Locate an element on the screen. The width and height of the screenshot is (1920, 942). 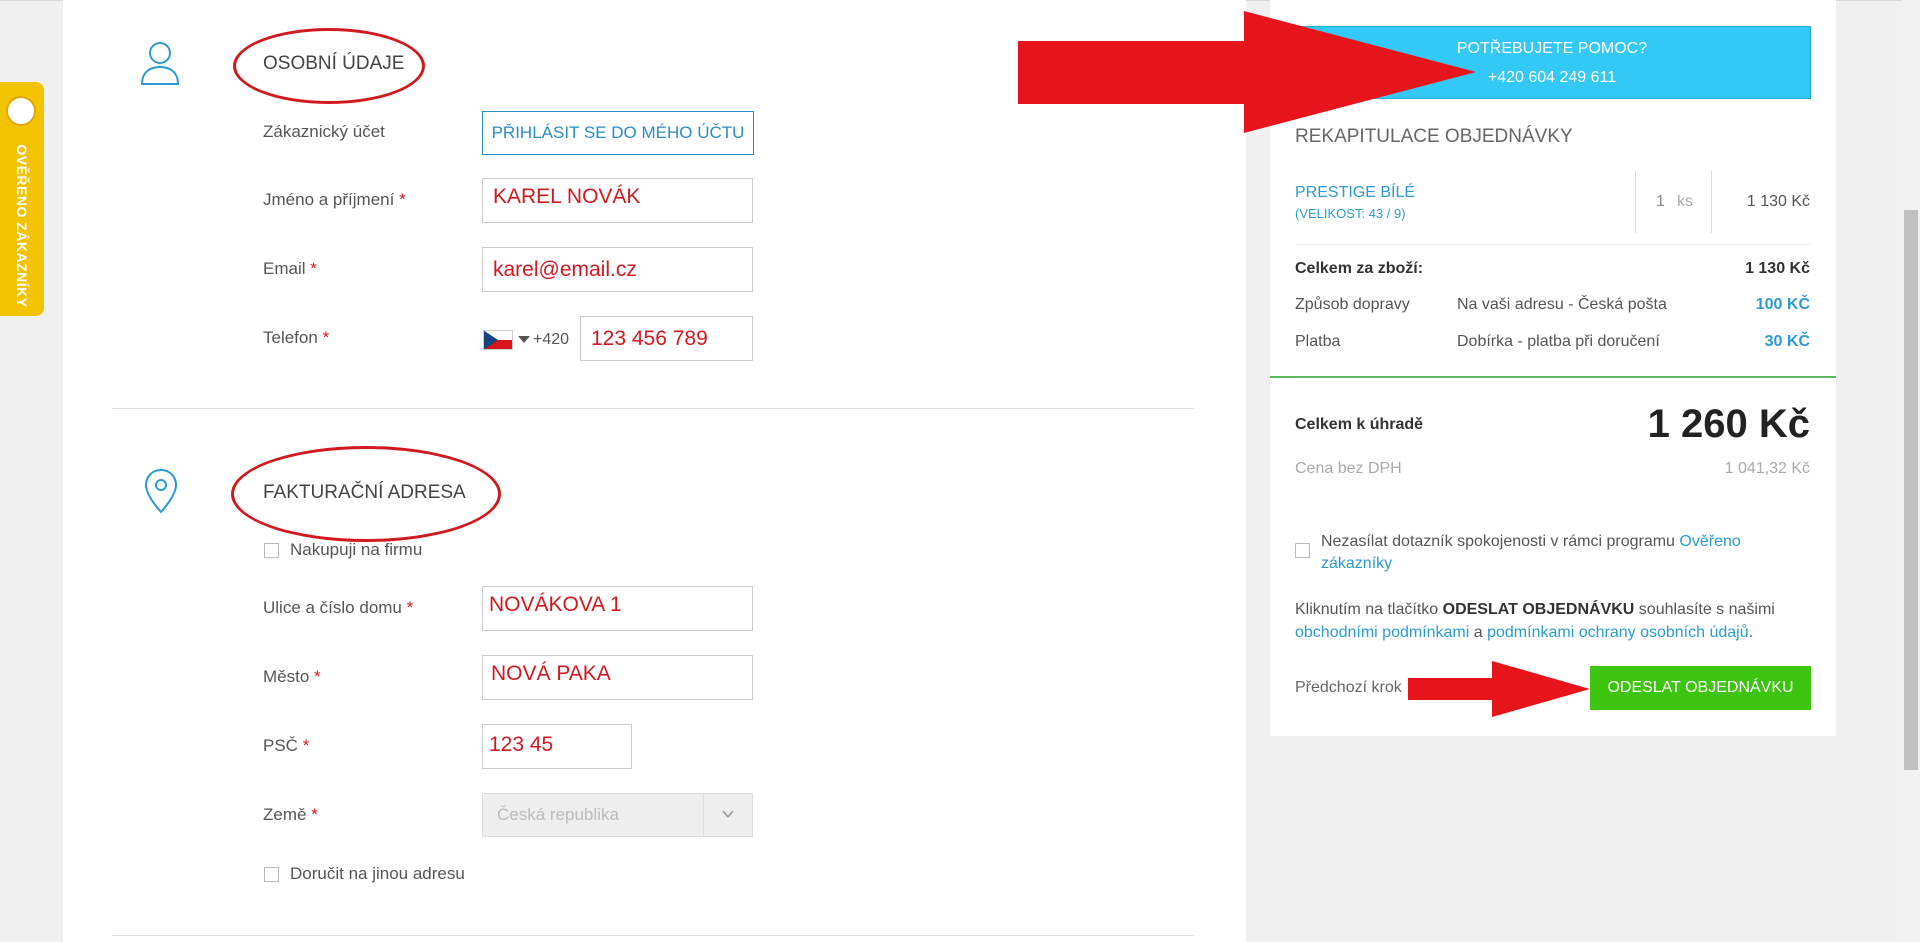
city-value: NOVÁ PAKA is located at coordinates (551, 673).